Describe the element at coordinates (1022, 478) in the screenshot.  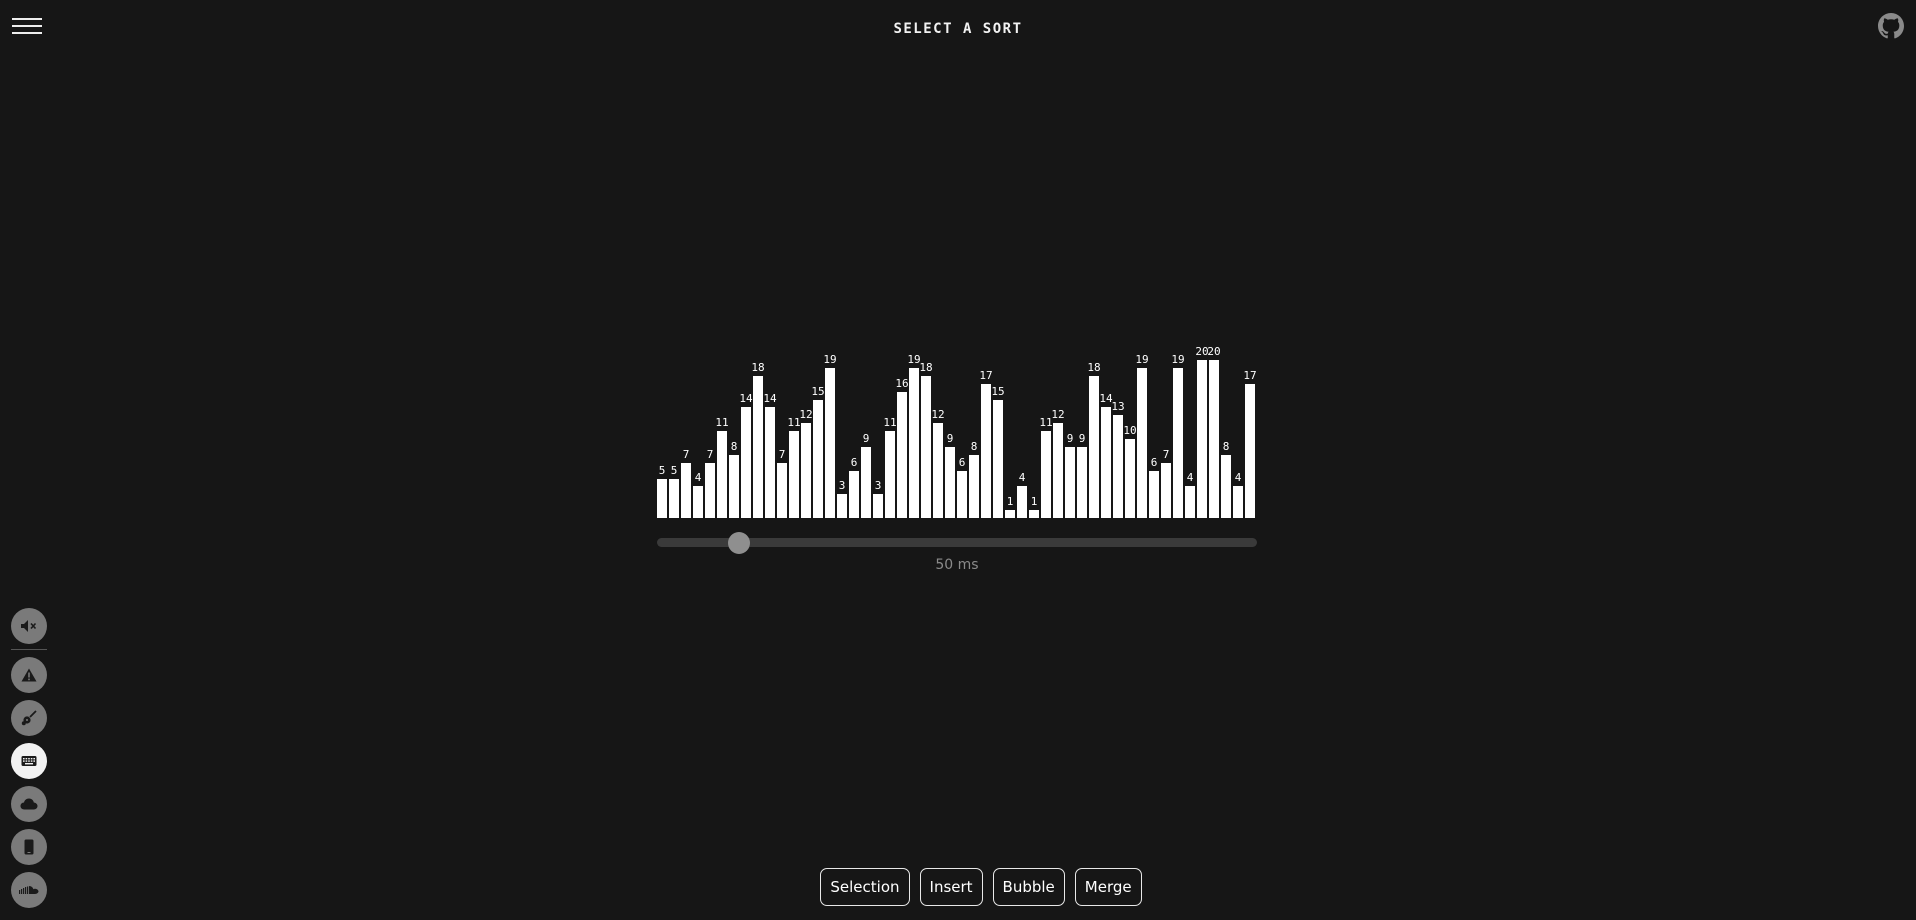
I see `bar-label: 4` at that location.